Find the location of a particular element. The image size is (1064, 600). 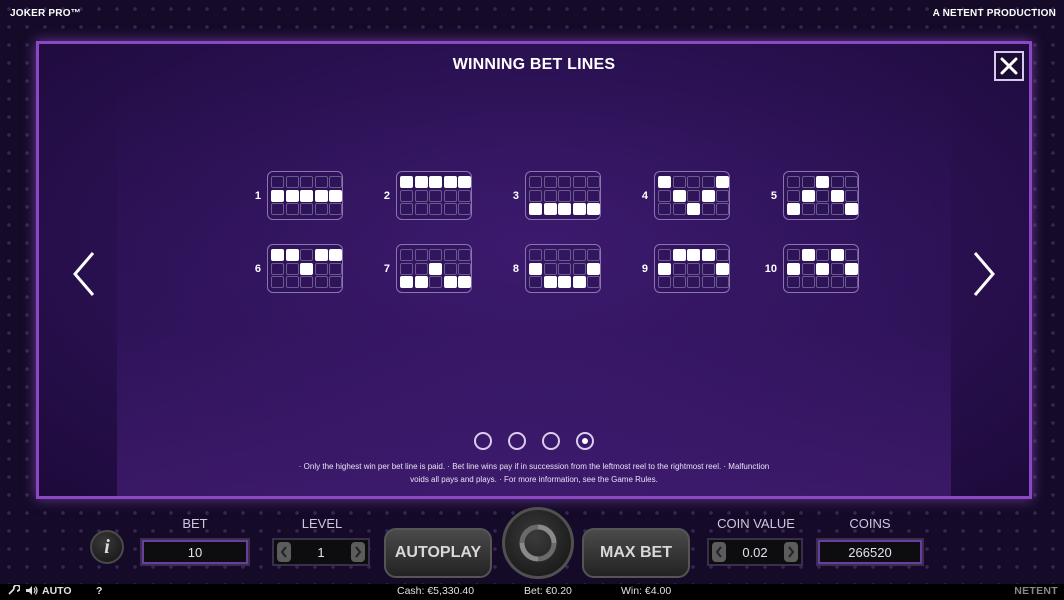

previous-page-button is located at coordinates (84, 274).